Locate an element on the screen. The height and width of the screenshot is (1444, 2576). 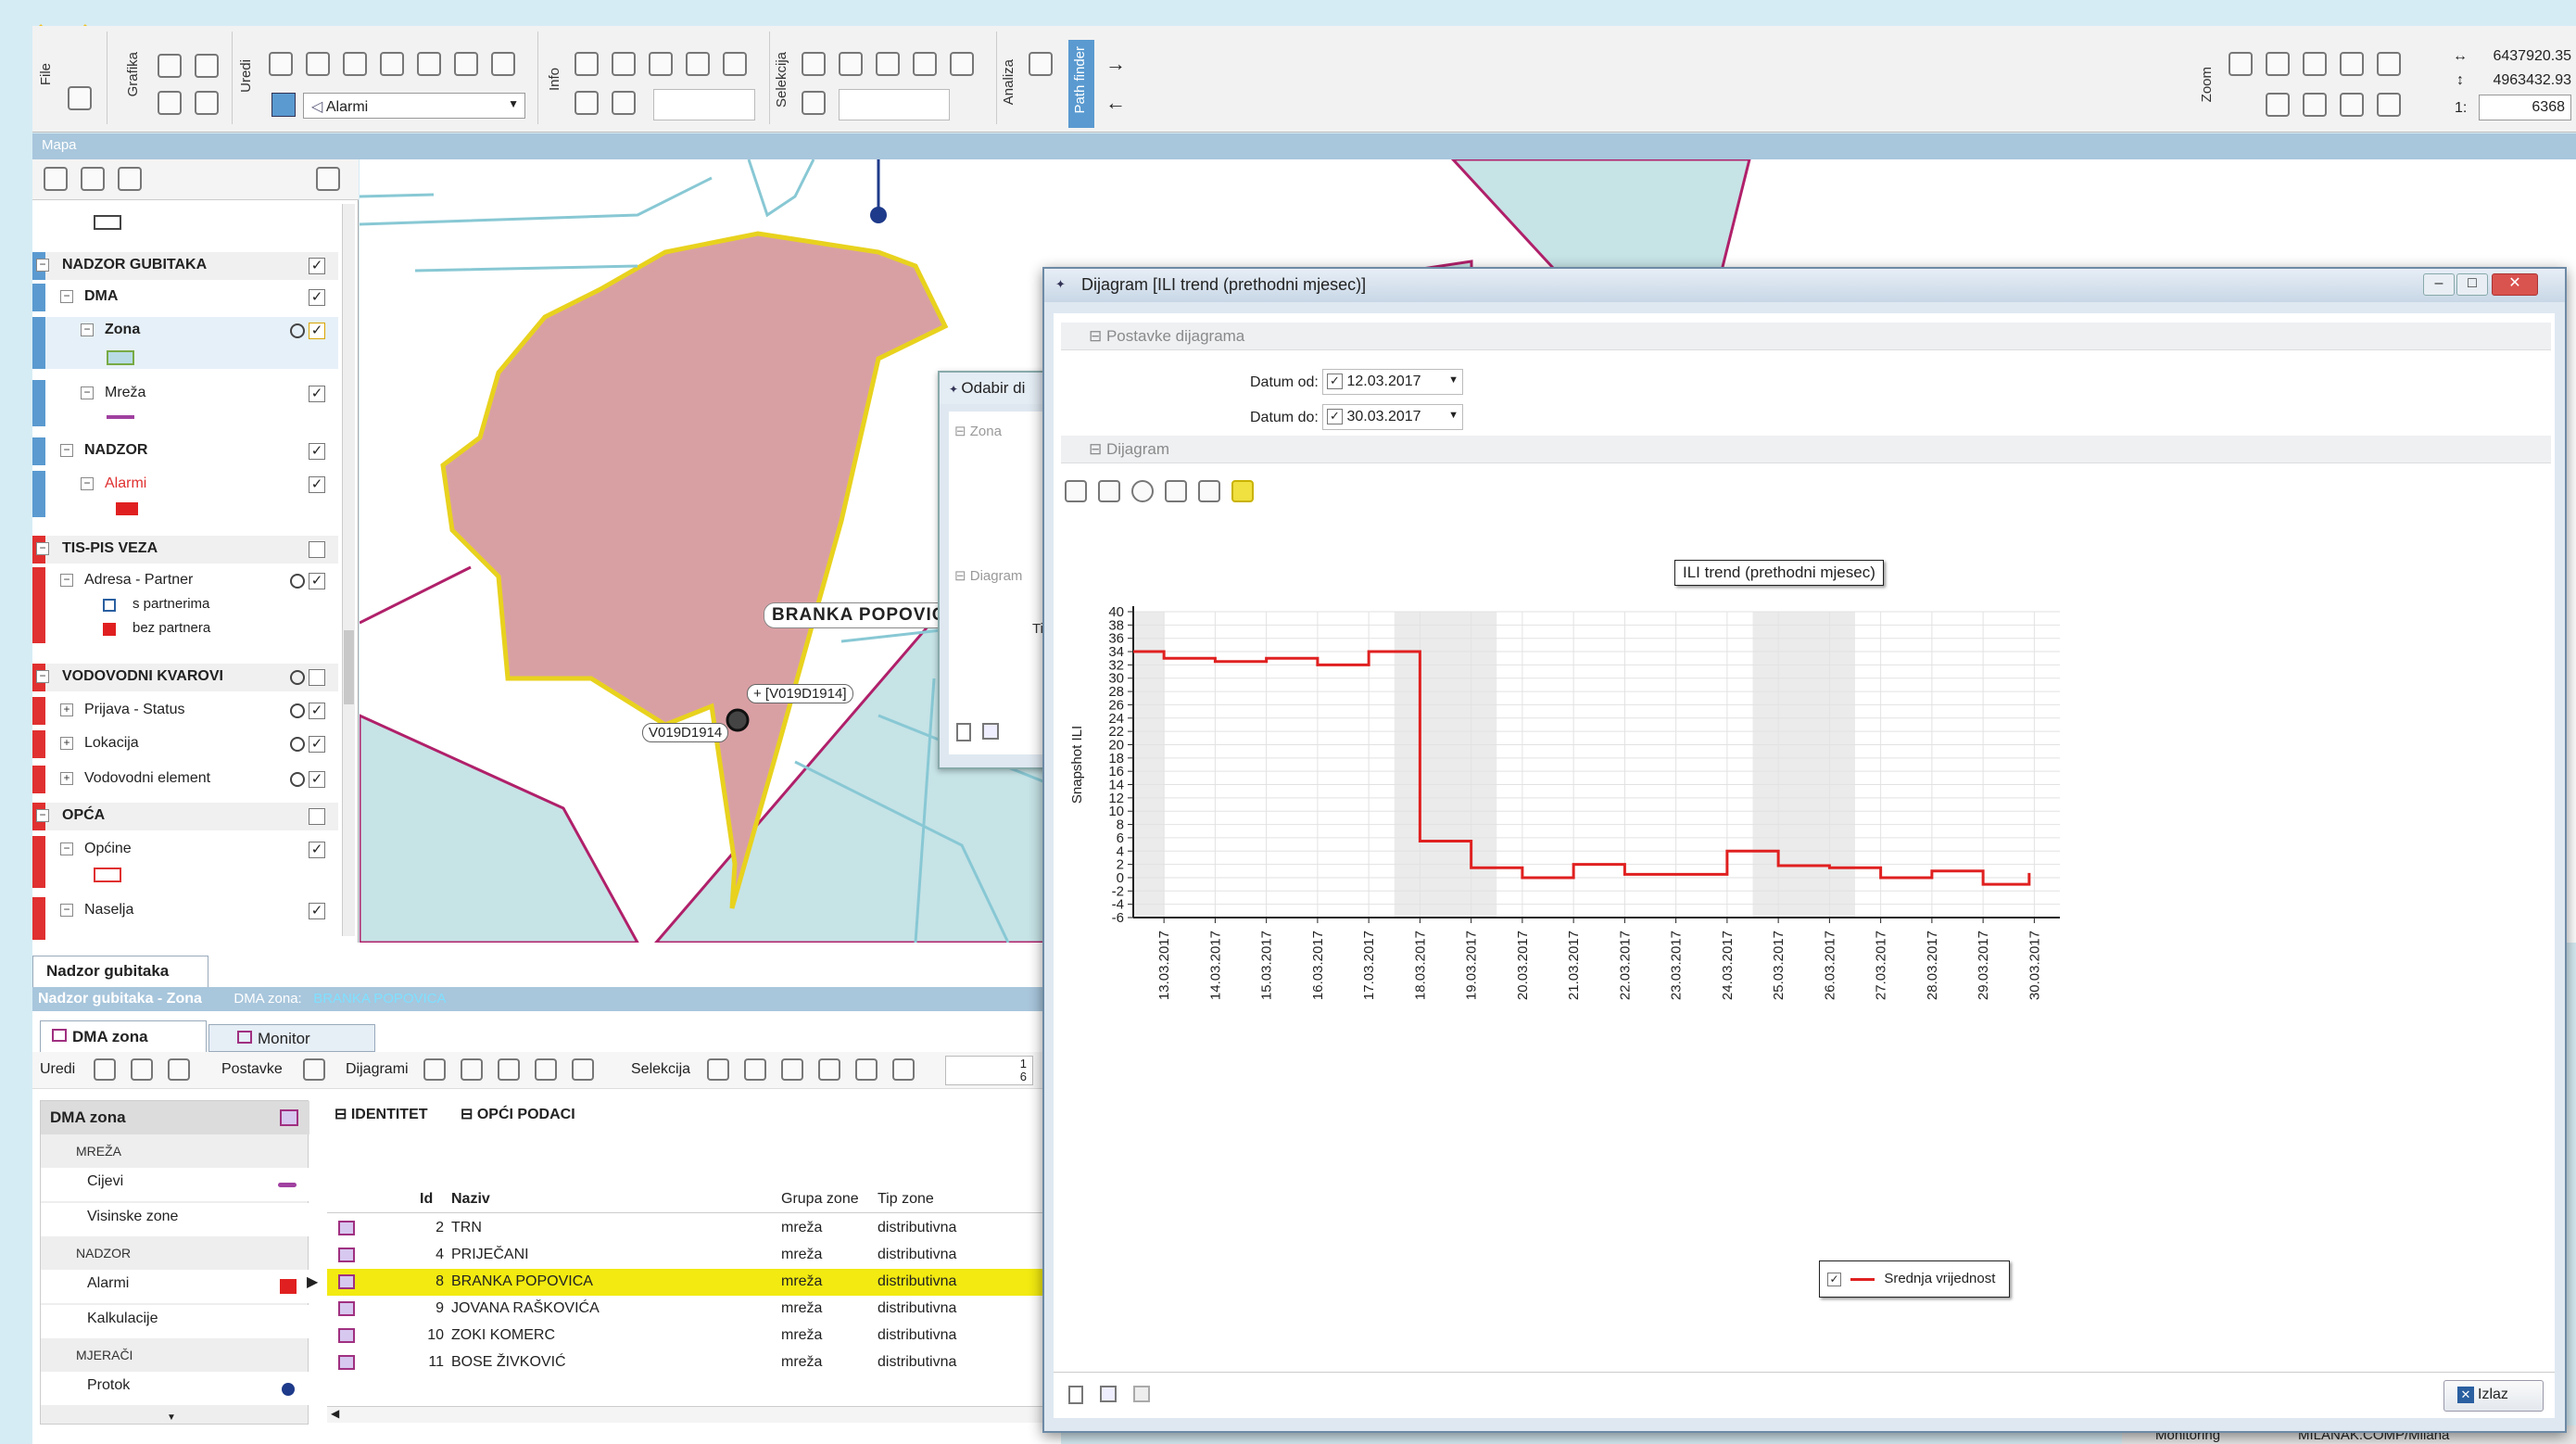
layers-icon is located at coordinates (170, 103).